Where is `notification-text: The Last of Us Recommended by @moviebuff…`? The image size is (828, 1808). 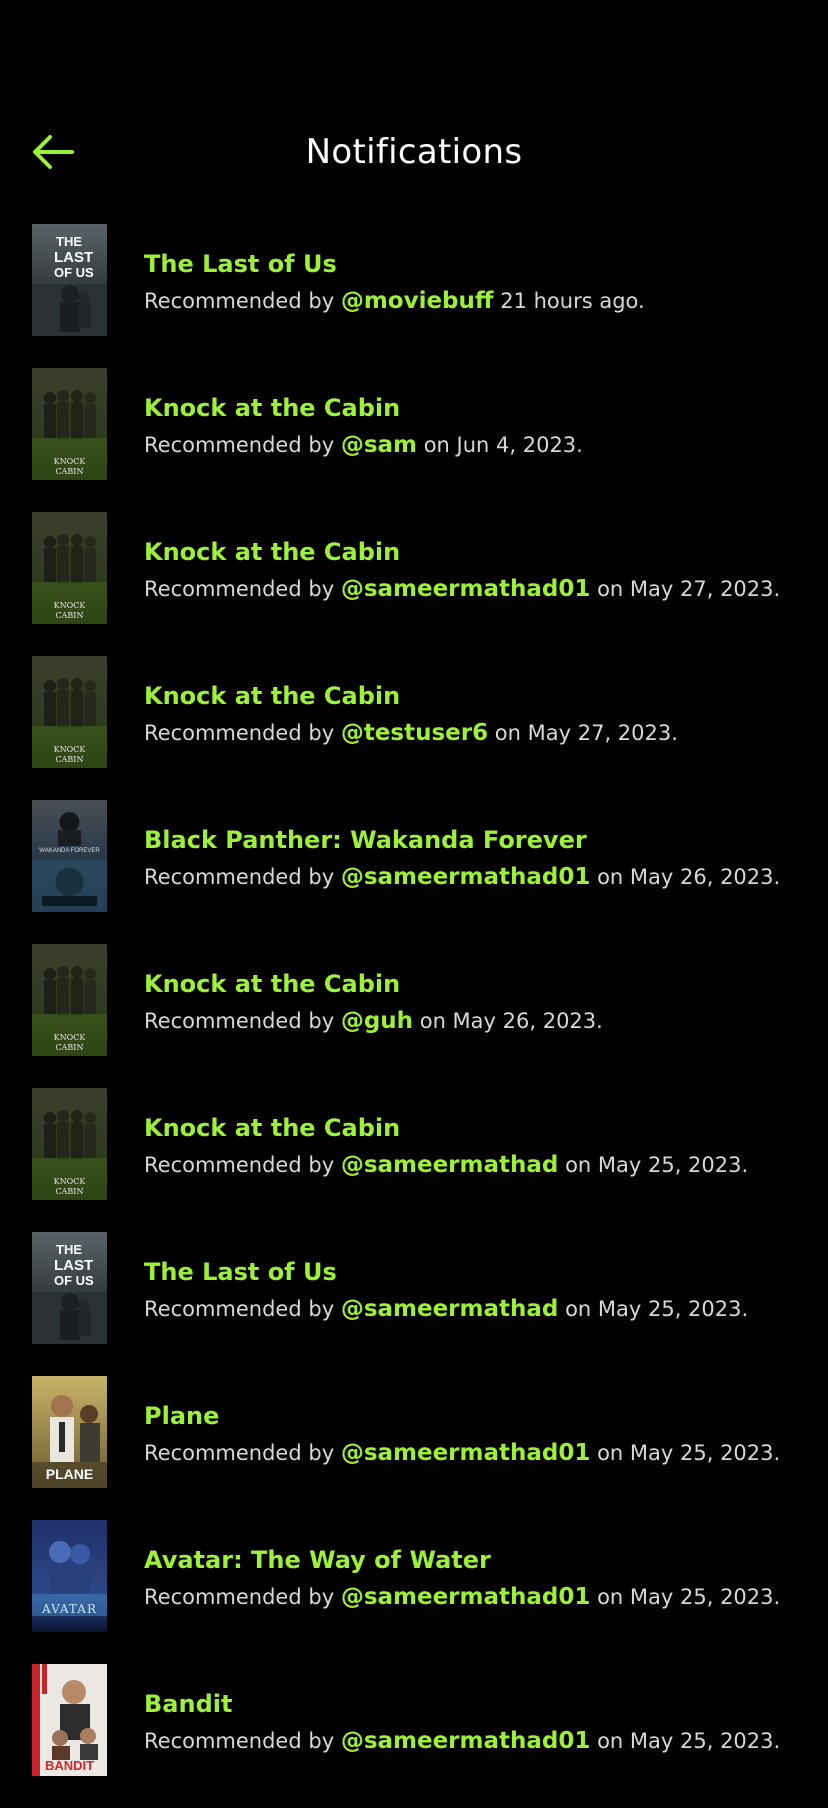 notification-text: The Last of Us Recommended by @moviebuff… is located at coordinates (479, 282).